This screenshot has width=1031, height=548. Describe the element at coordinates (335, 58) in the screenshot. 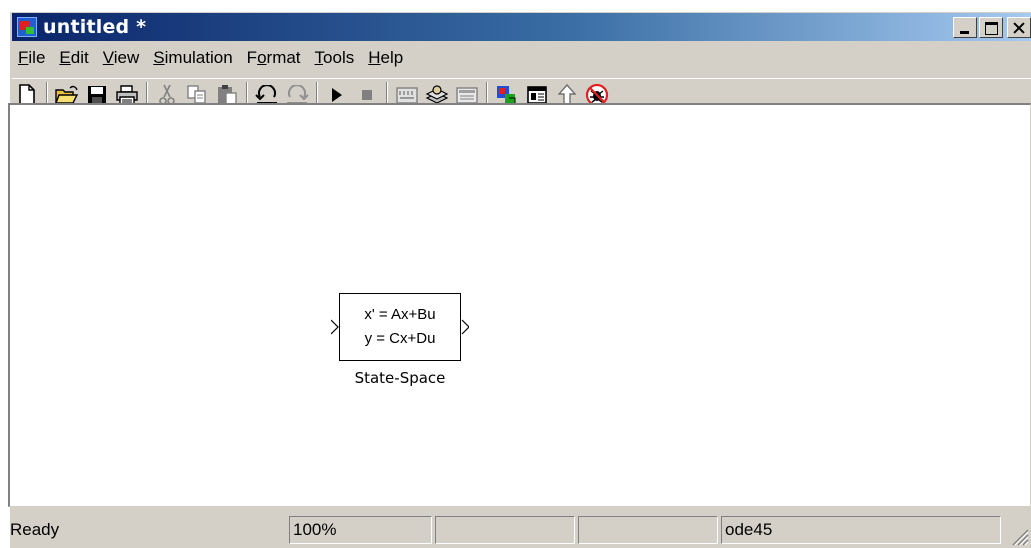

I see `menu-tools: Tools` at that location.